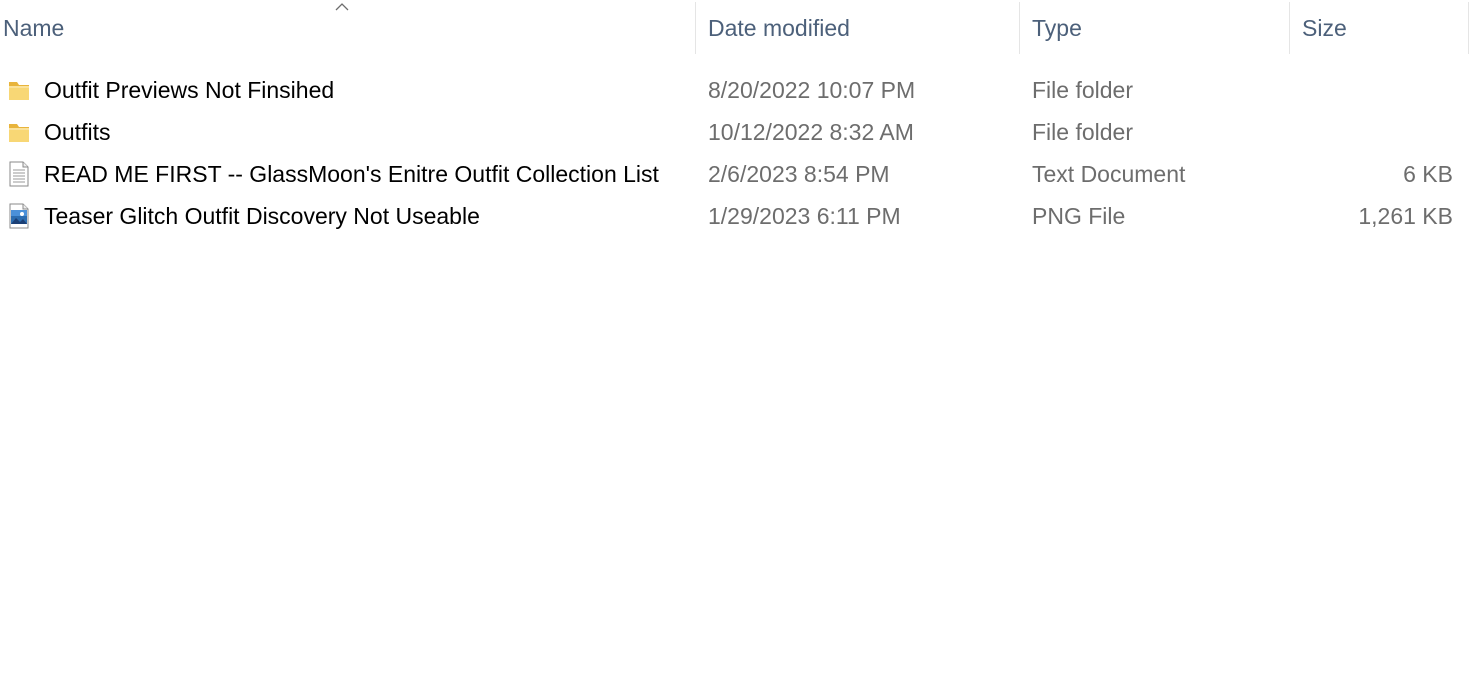 The height and width of the screenshot is (683, 1480). I want to click on column-header-name: Name, so click(347, 28).